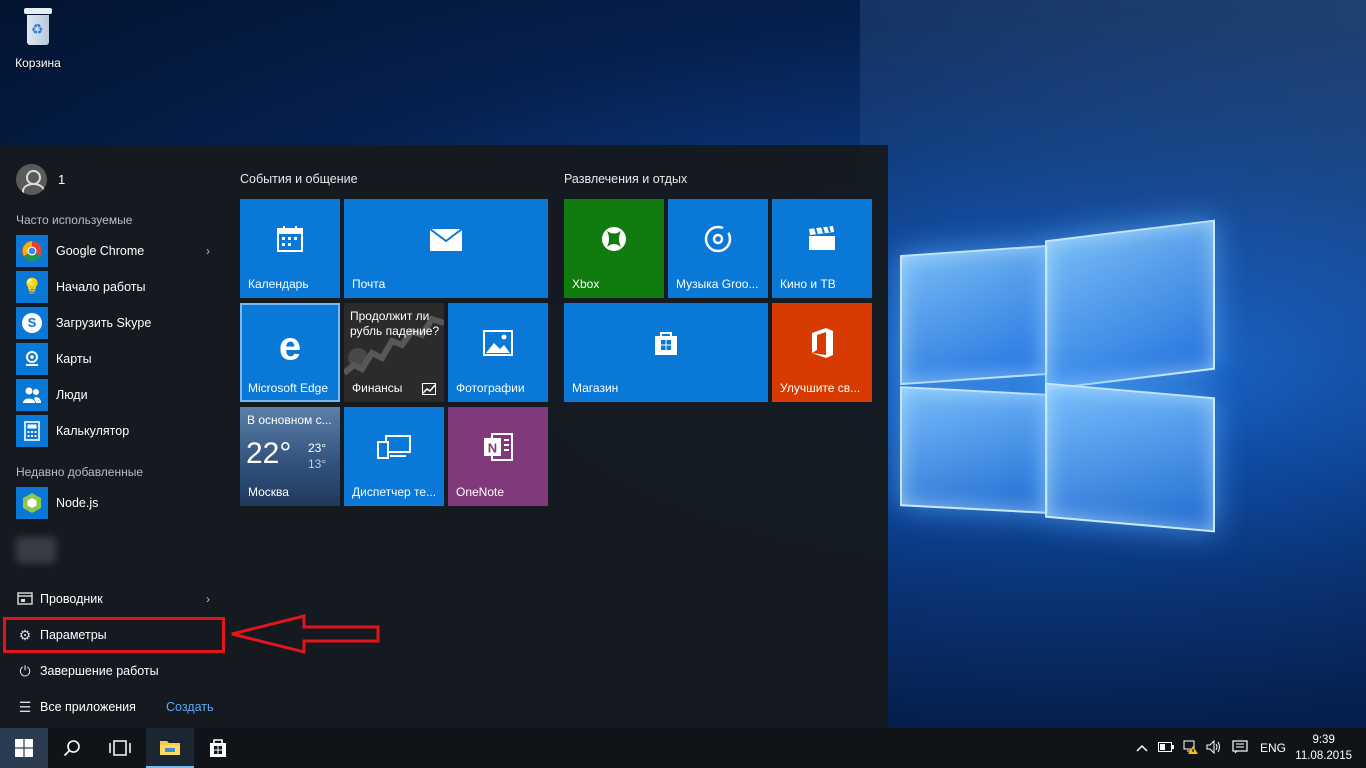 This screenshot has width=1366, height=768. What do you see at coordinates (77, 503) in the screenshot?
I see `app-label: Node.js` at bounding box center [77, 503].